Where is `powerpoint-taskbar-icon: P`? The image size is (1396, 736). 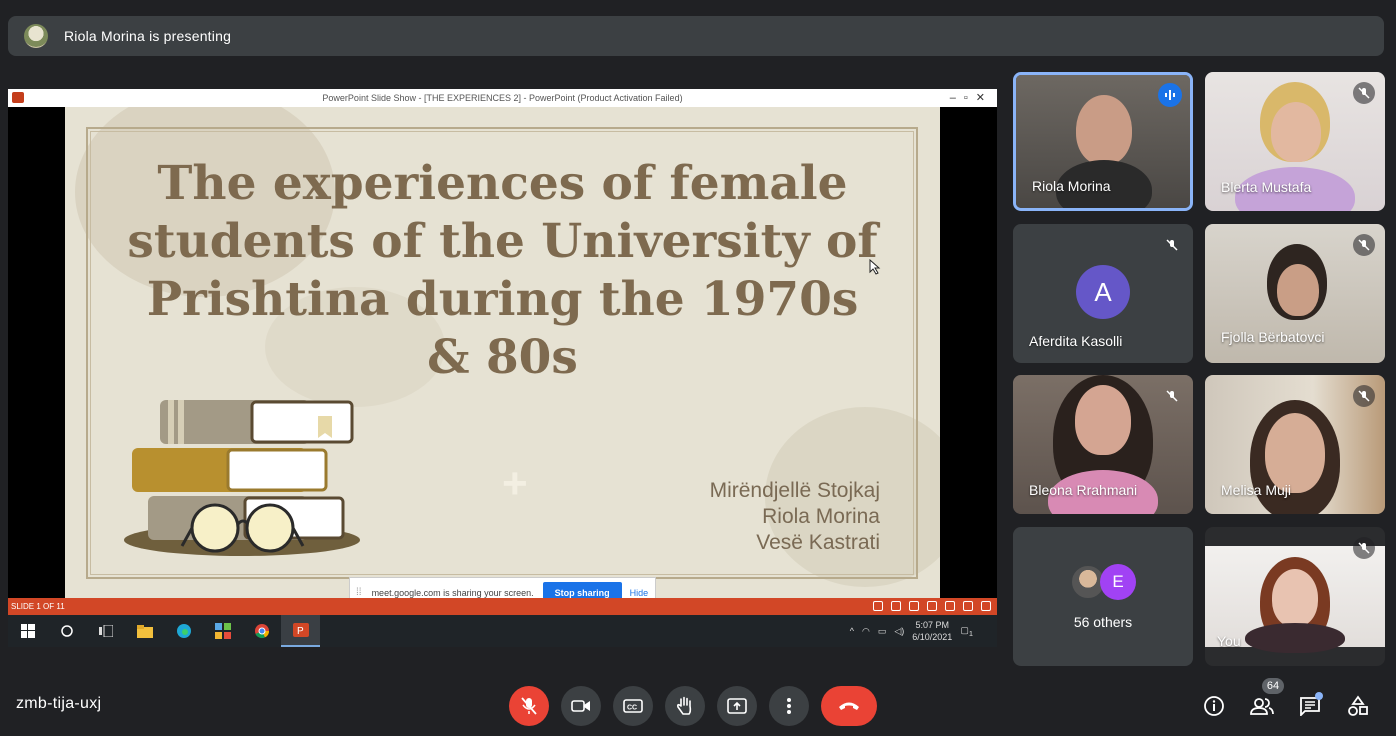
powerpoint-taskbar-icon: P is located at coordinates (300, 631).